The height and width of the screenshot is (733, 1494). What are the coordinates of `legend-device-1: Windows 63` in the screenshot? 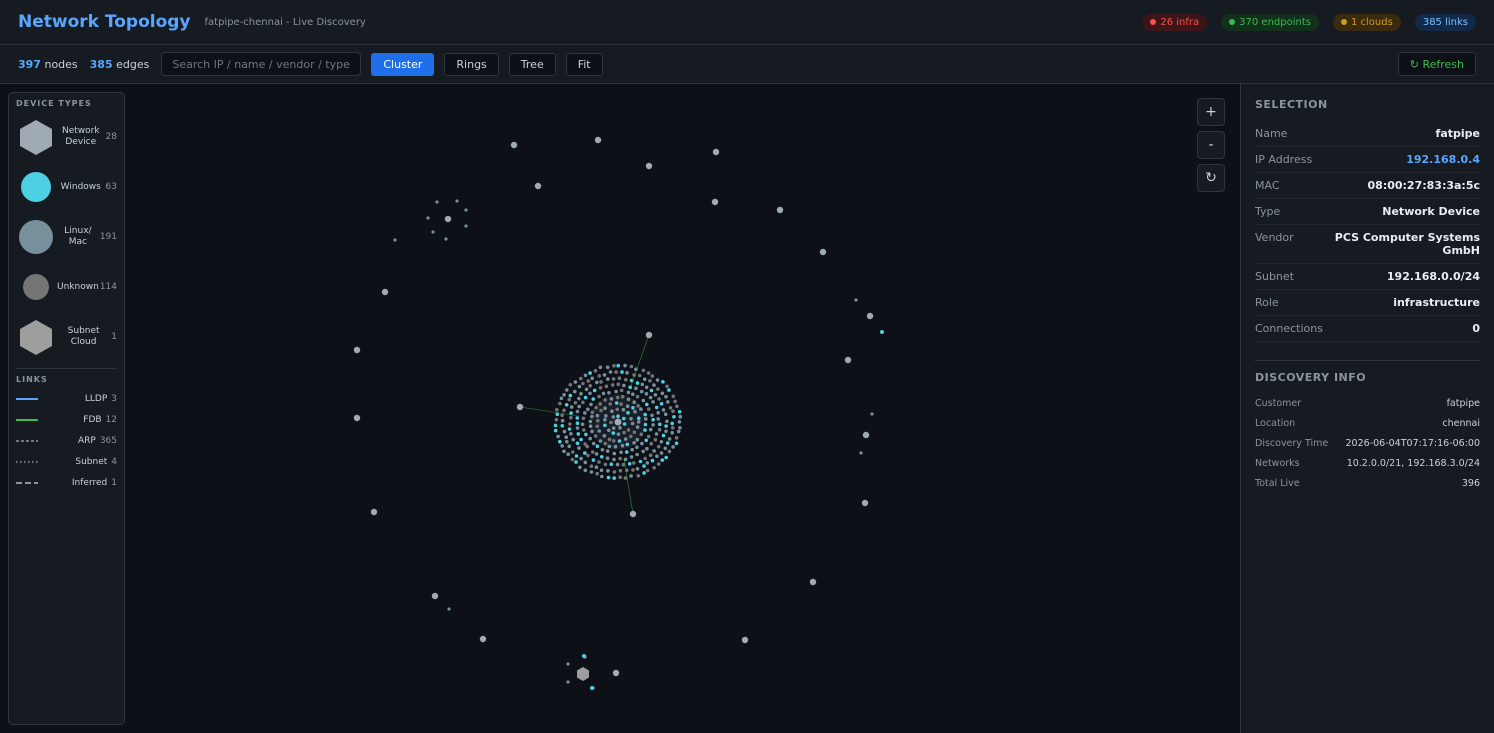 It's located at (66, 187).